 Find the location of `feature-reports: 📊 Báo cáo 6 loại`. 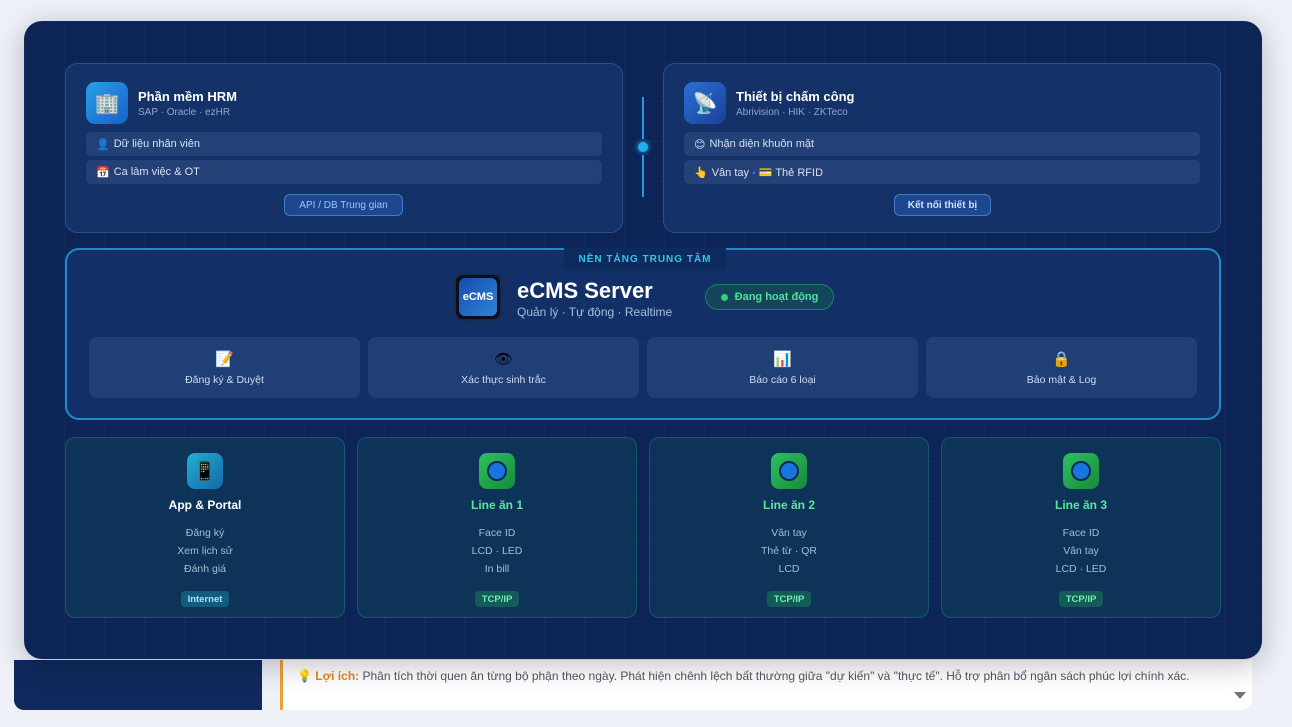

feature-reports: 📊 Báo cáo 6 loại is located at coordinates (782, 367).